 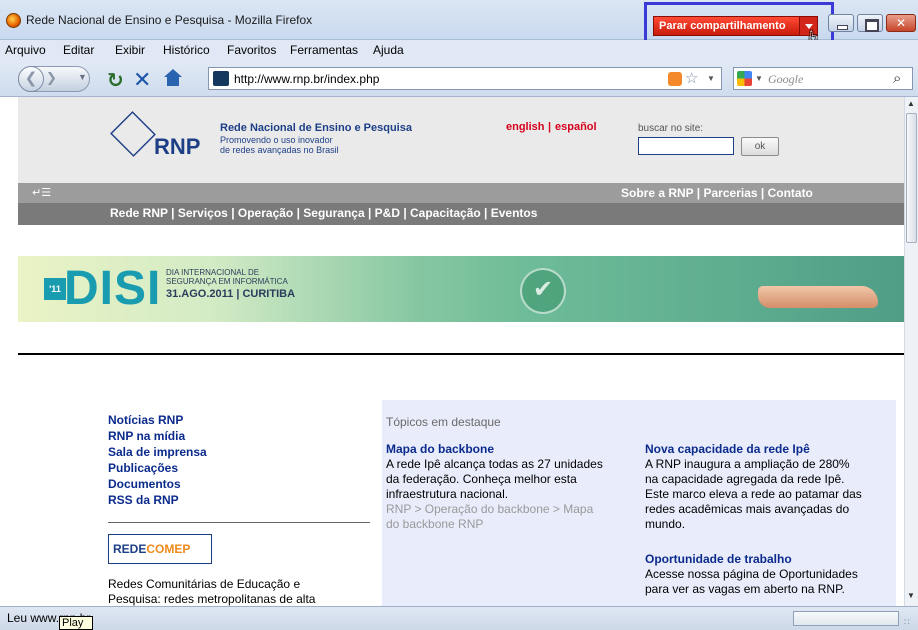 I want to click on menu-arquivo: Arquivo, so click(x=25, y=50).